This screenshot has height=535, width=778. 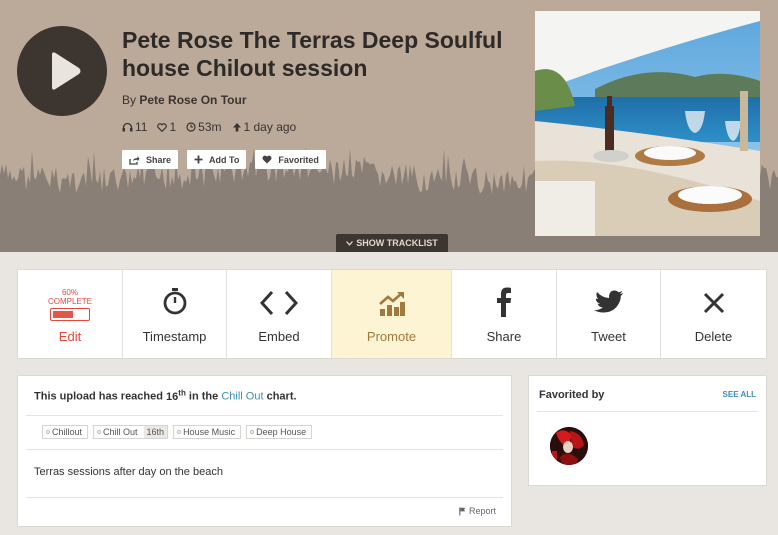 I want to click on tag-deep-house: Deep House, so click(x=279, y=432).